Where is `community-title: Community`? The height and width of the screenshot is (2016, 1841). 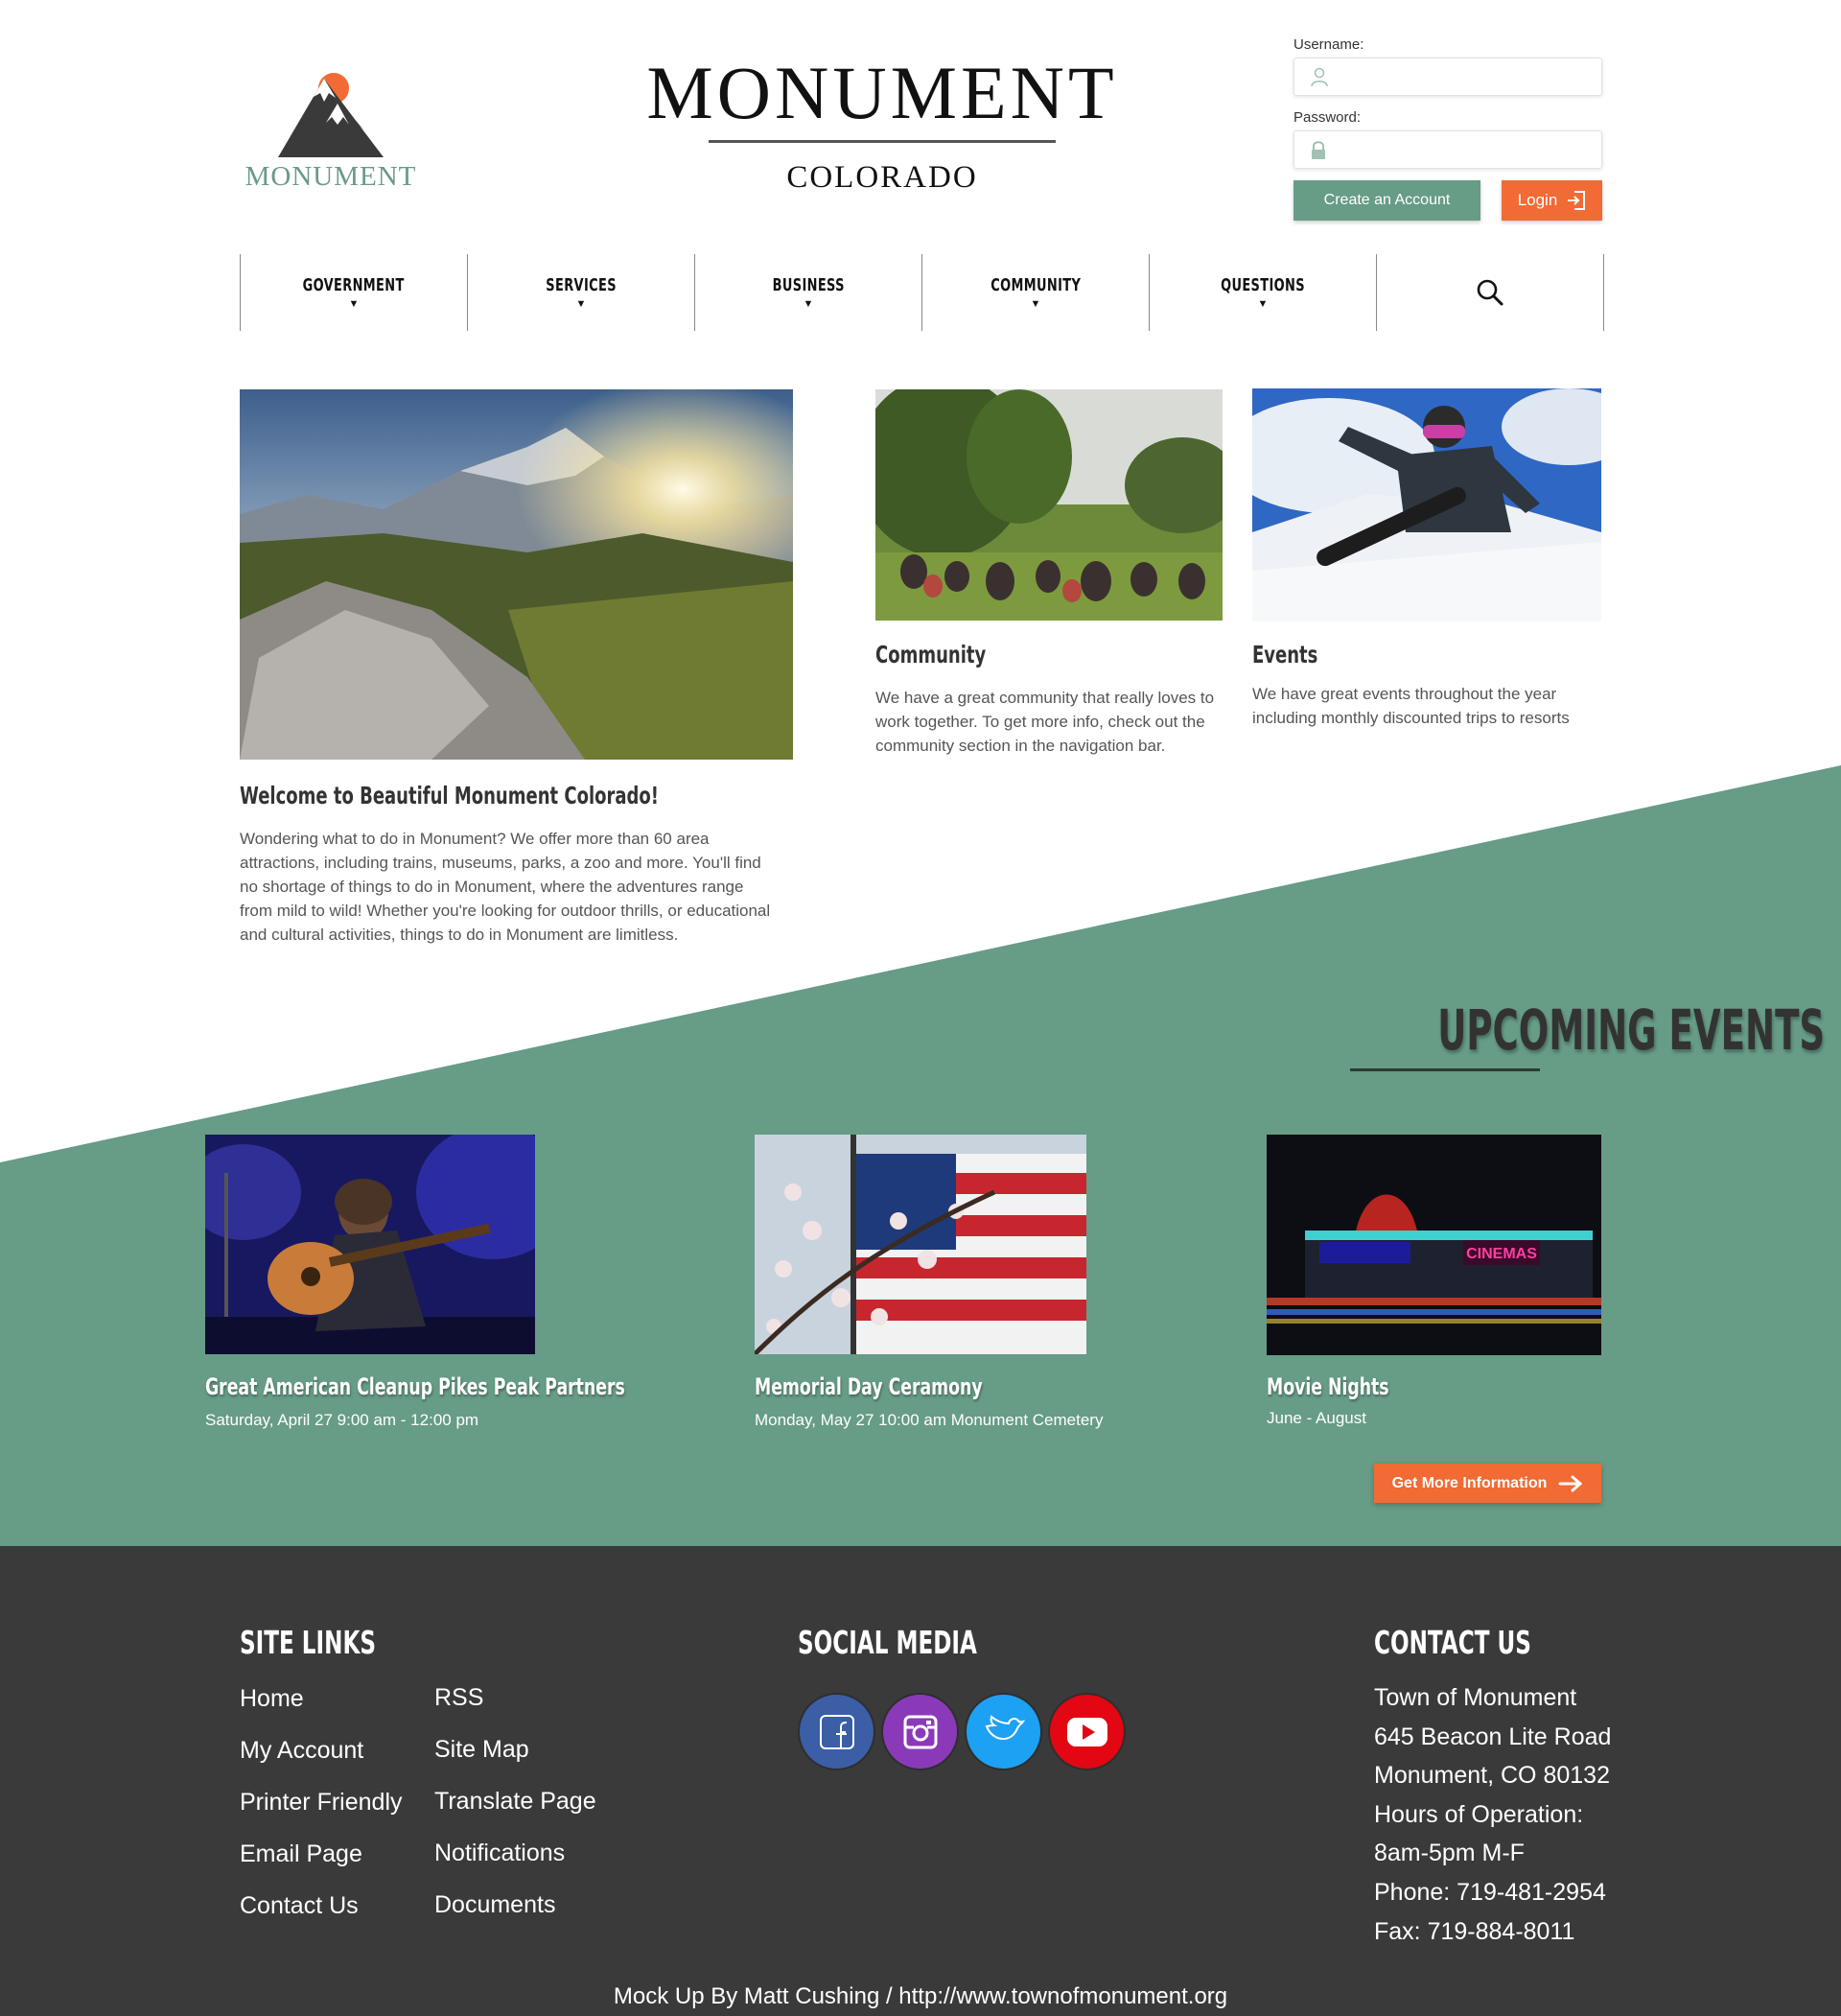
community-title: Community is located at coordinates (930, 654).